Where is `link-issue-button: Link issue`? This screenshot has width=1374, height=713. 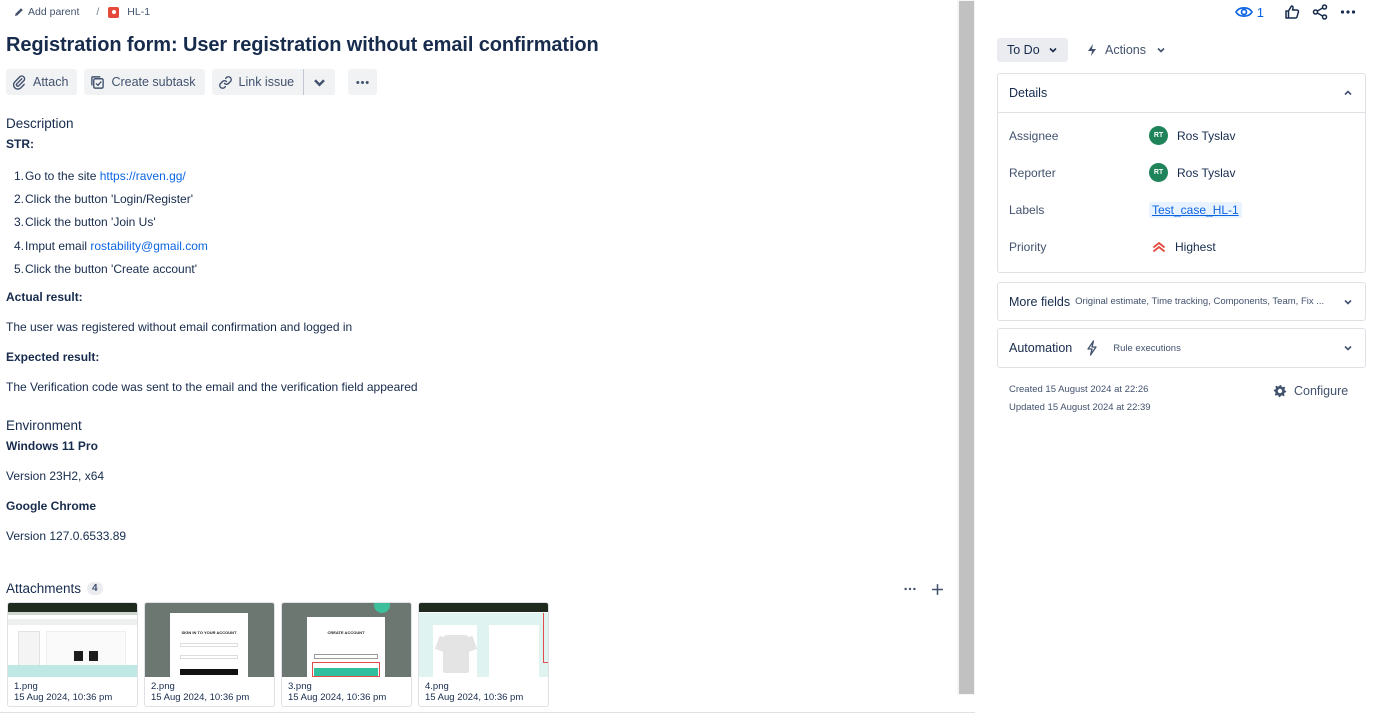
link-issue-button: Link issue is located at coordinates (257, 82).